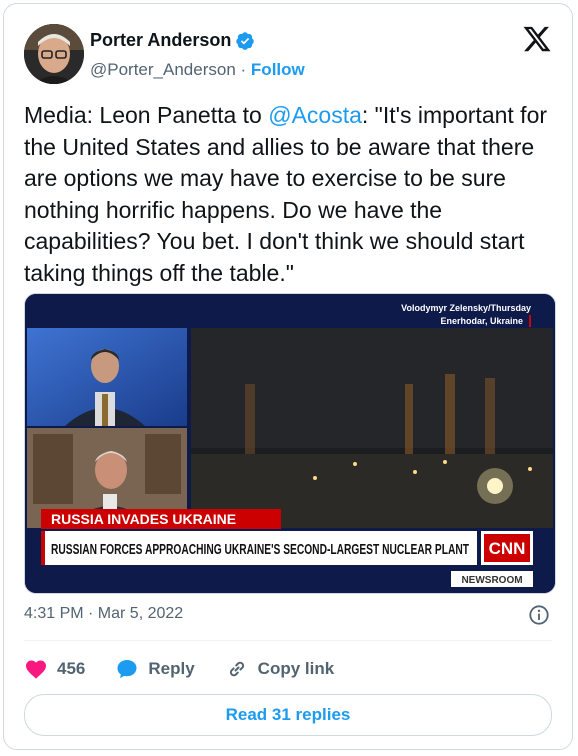 The image size is (578, 756). Describe the element at coordinates (507, 548) in the screenshot. I see `cnn-logo: CNN` at that location.